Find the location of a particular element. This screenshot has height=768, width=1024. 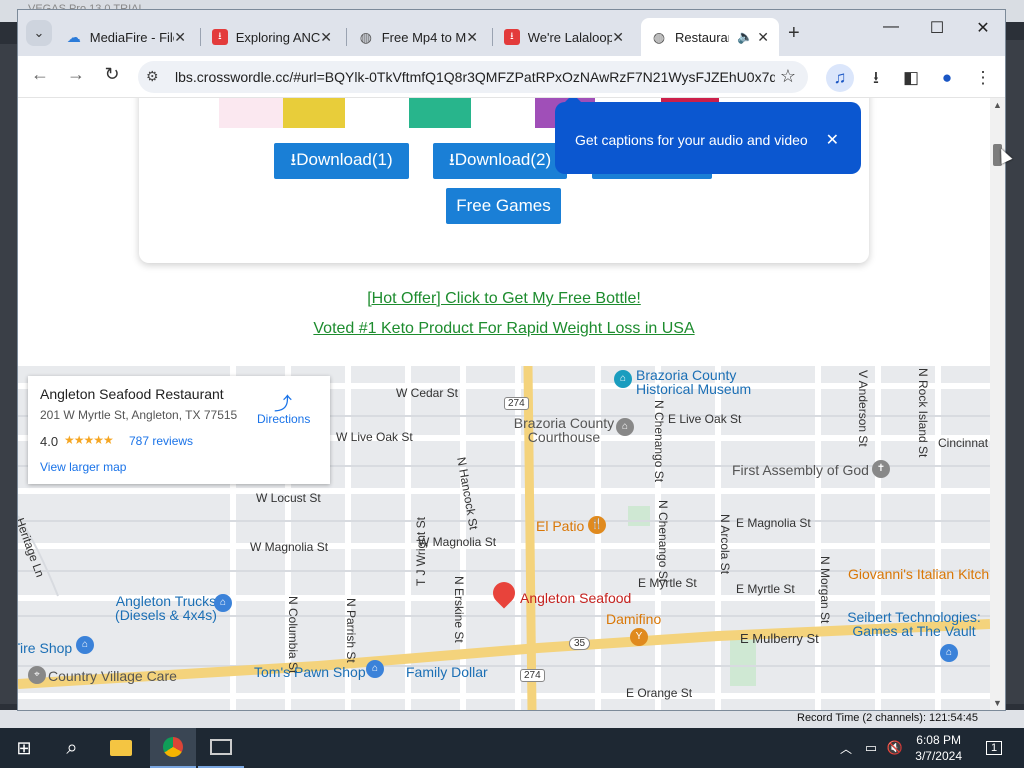

street-label: W Cedar St is located at coordinates (427, 393).